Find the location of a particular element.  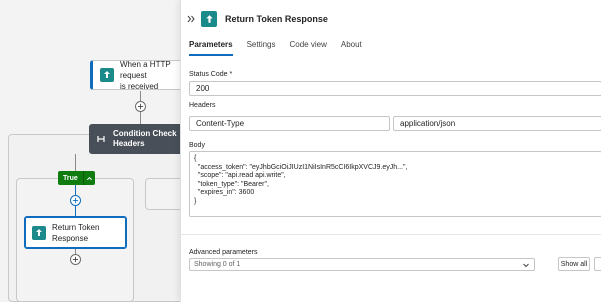

condition-node-check-headers: Condition Check Headers is located at coordinates (136, 139).